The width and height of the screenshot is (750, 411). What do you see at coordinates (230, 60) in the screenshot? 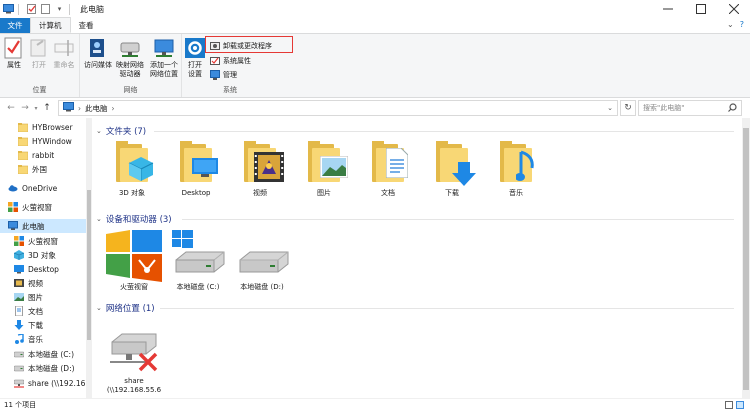
I see `system-properties-button: 系统属性` at bounding box center [230, 60].